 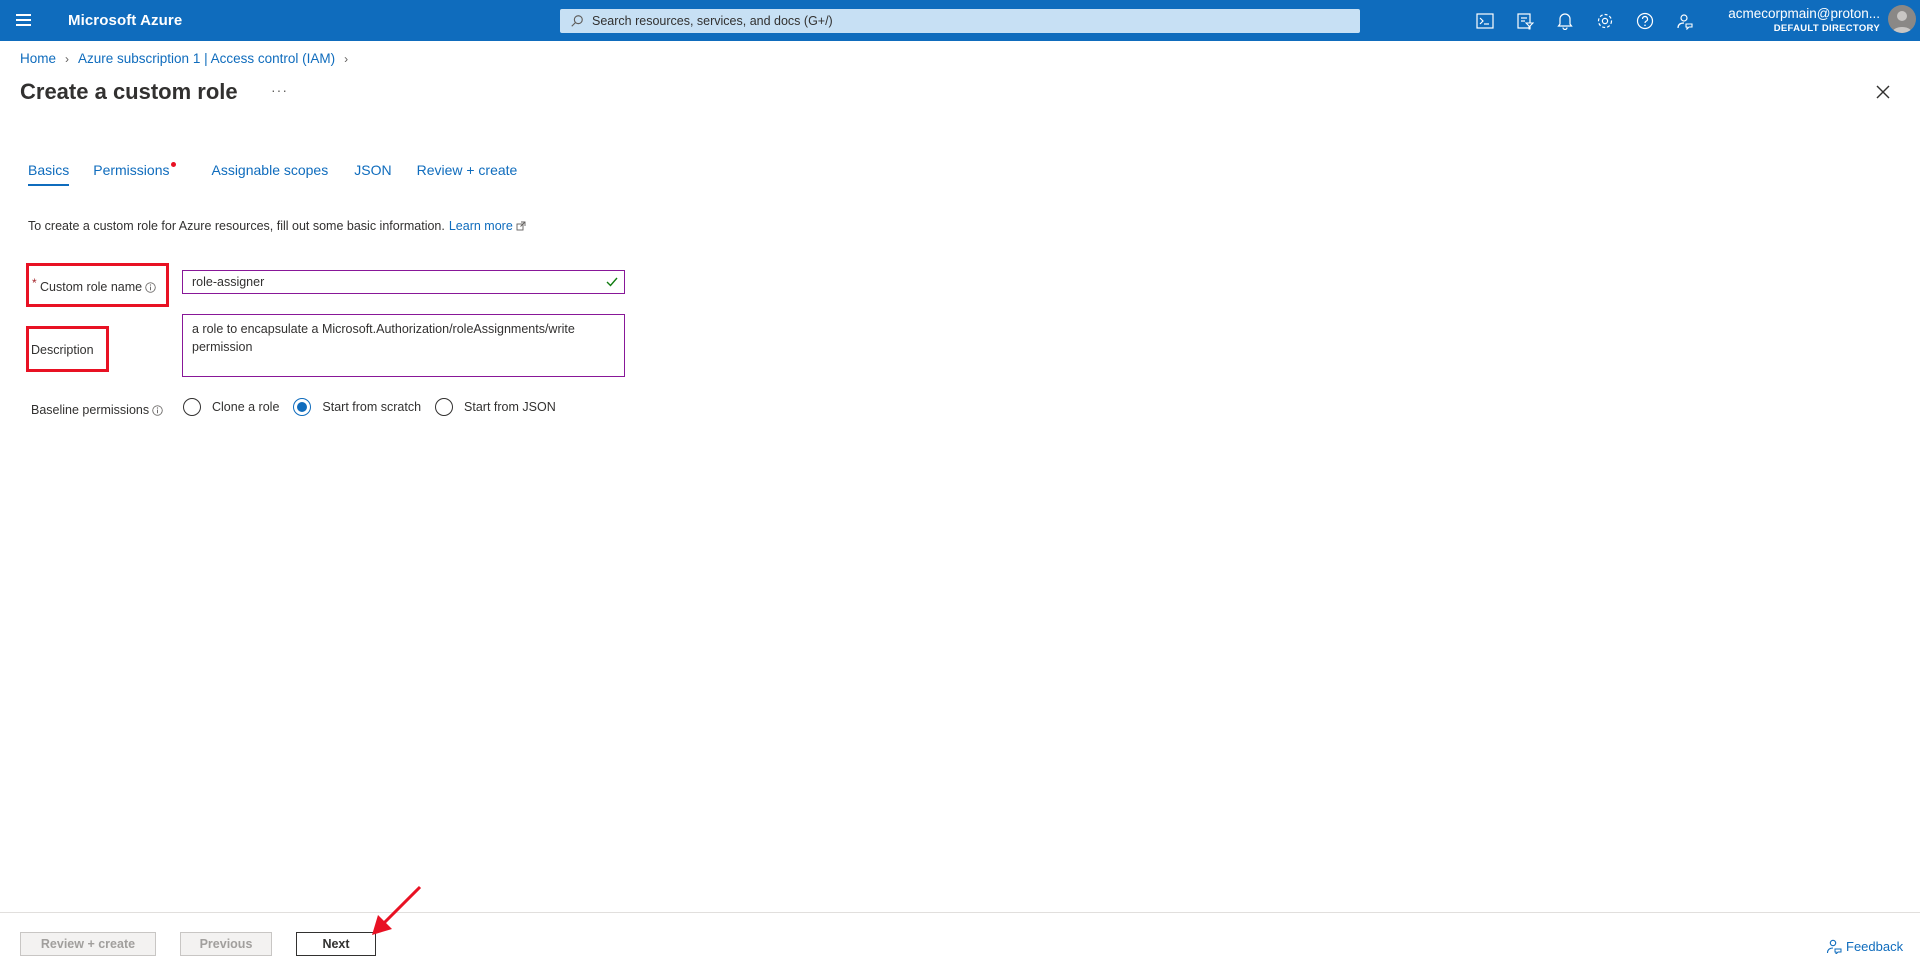 I want to click on role-name-label: Custom role name, so click(x=98, y=287).